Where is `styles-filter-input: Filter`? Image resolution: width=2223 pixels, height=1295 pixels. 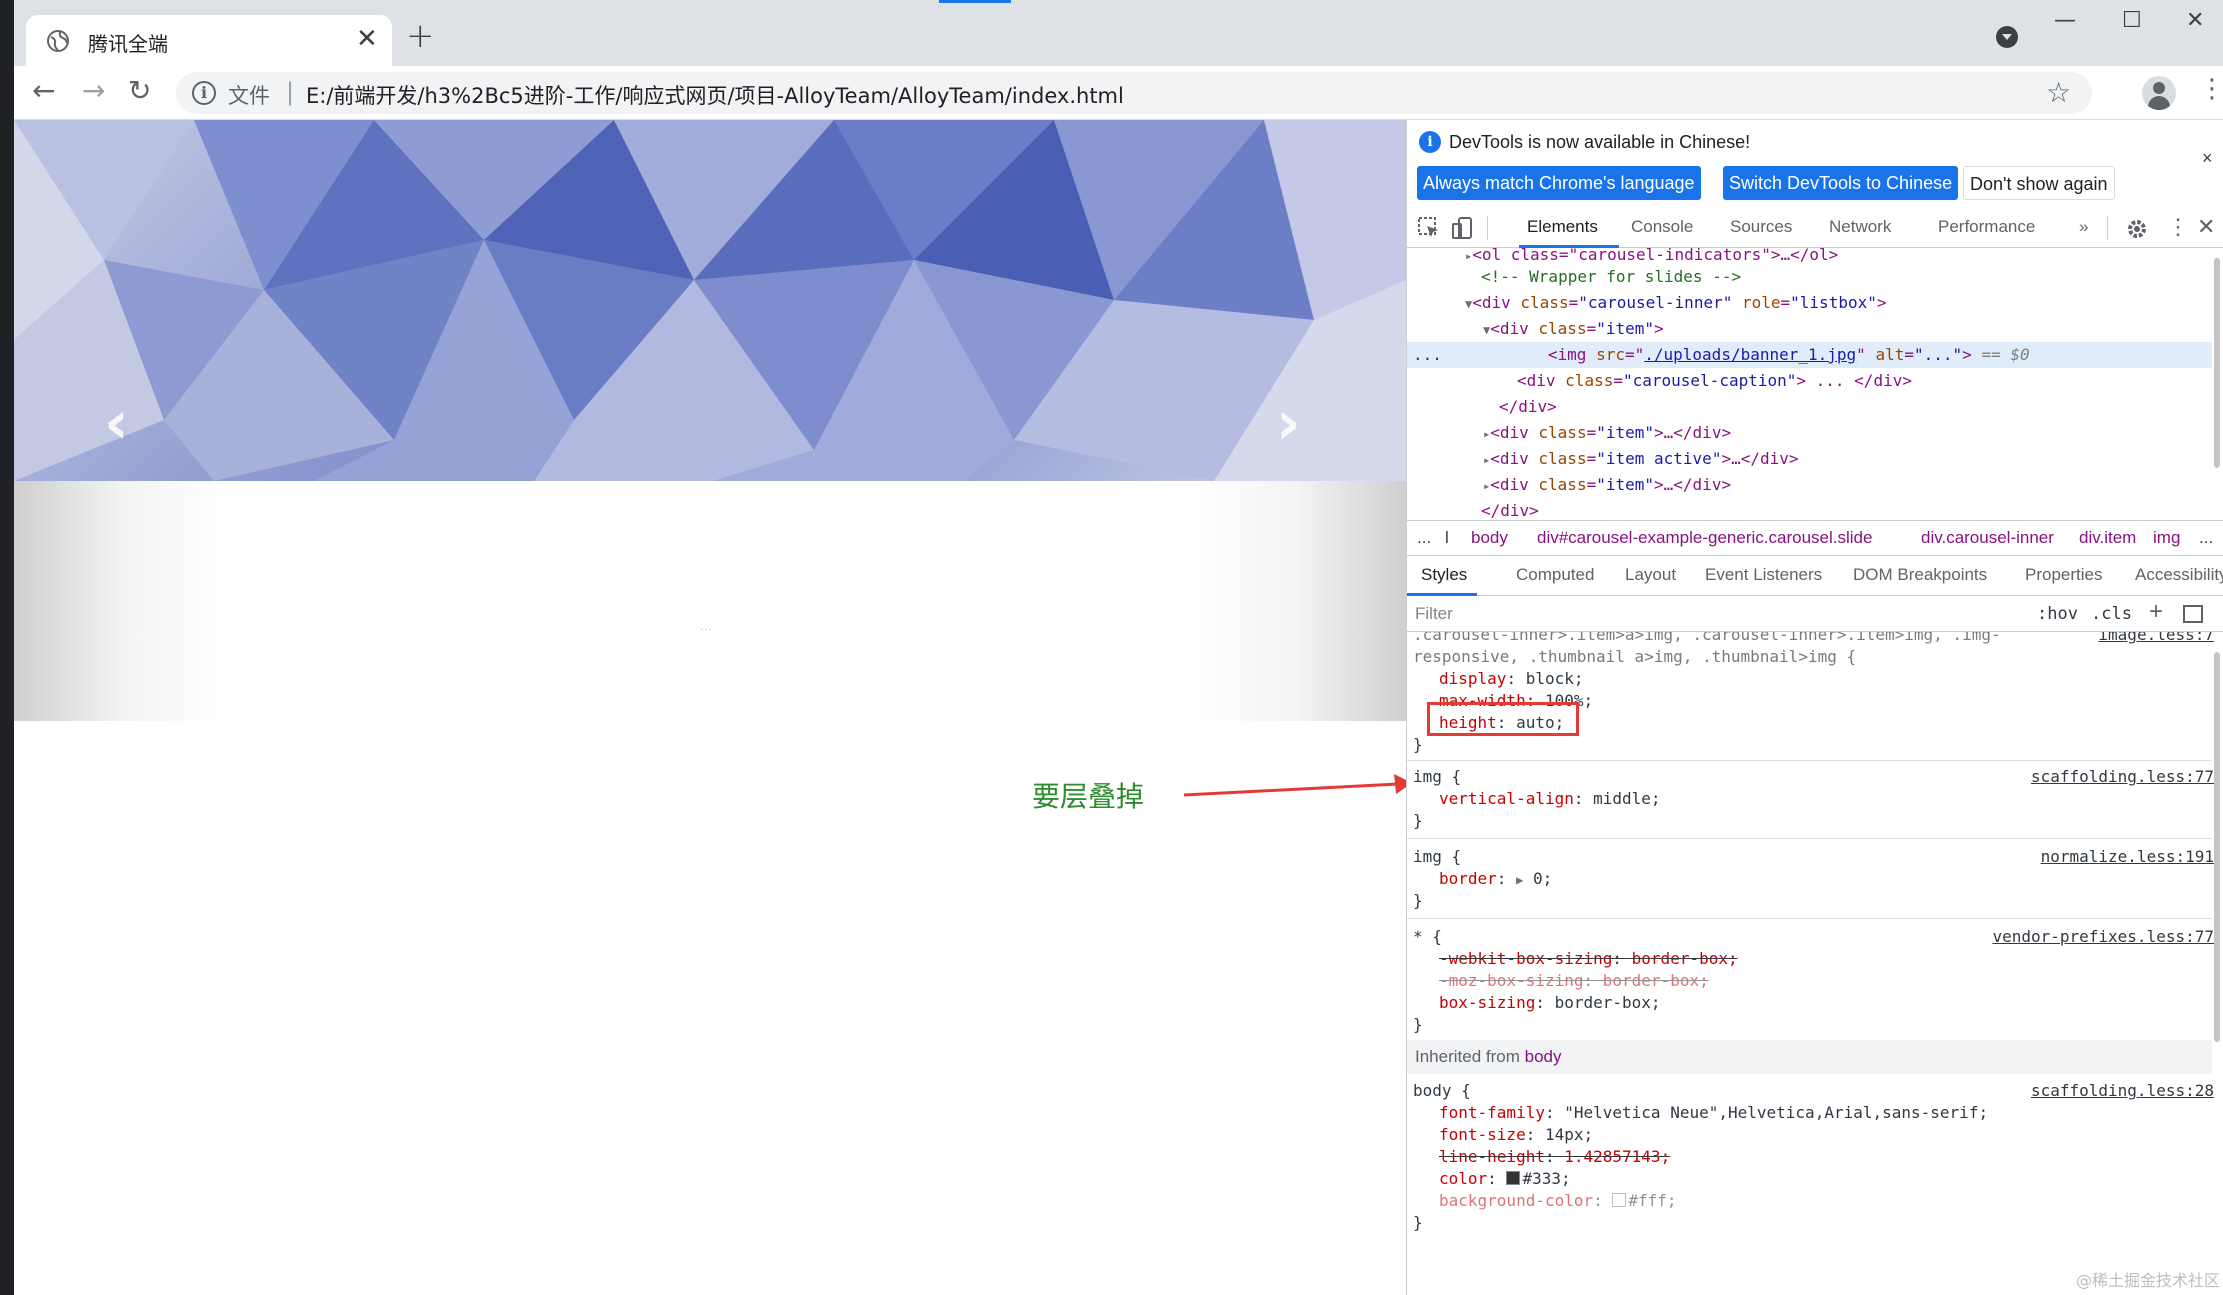 styles-filter-input: Filter is located at coordinates (1434, 614).